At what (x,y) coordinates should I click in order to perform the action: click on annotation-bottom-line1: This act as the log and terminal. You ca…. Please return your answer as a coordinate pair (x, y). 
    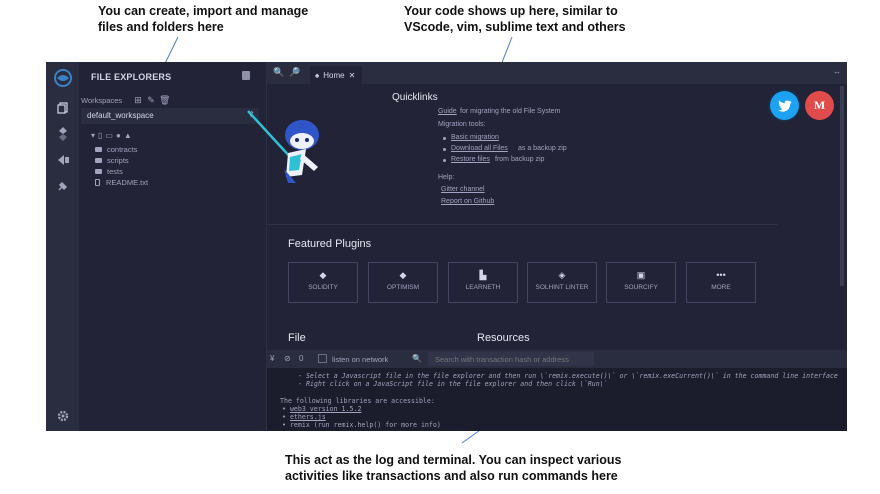
    Looking at the image, I should click on (453, 460).